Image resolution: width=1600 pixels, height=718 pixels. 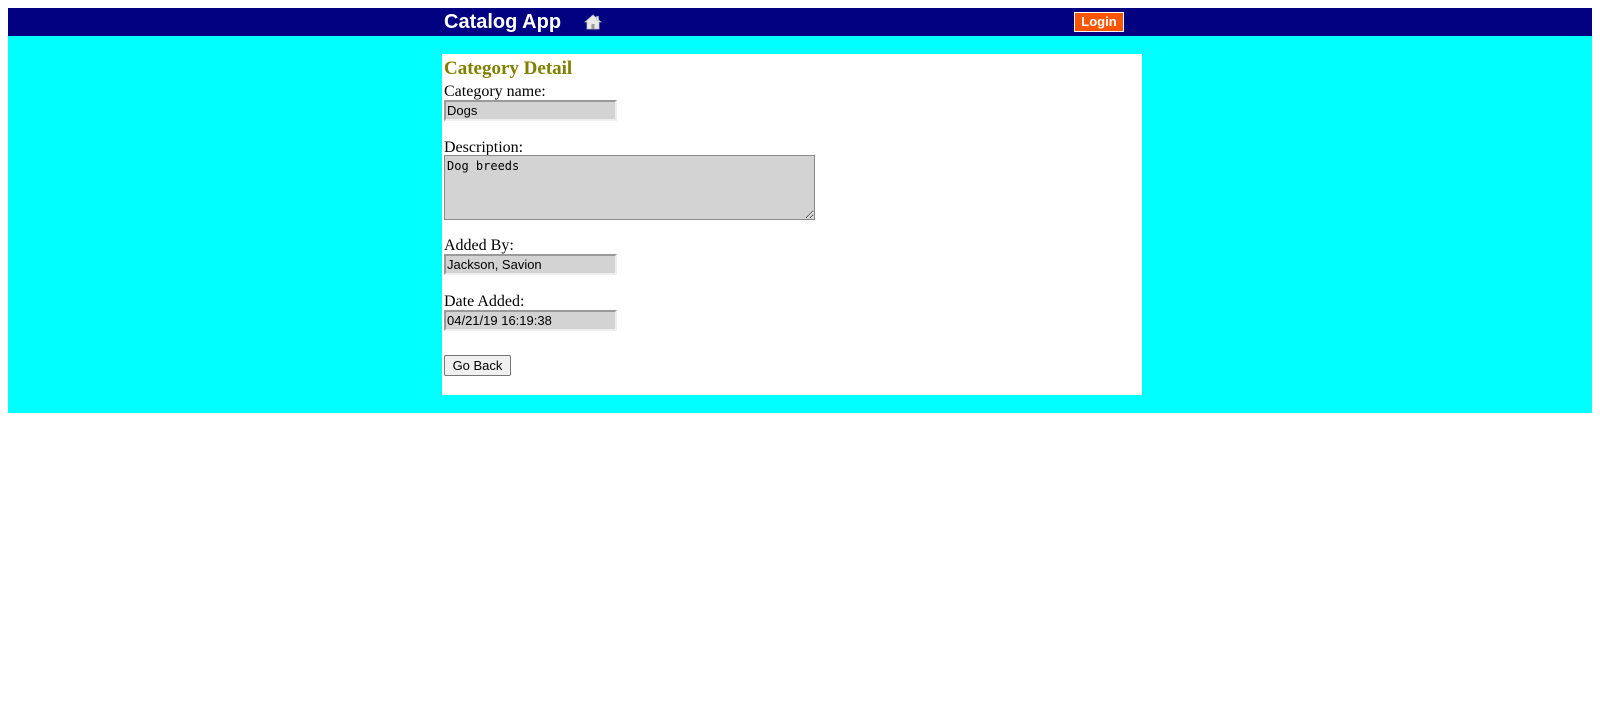 I want to click on login-button: Login, so click(x=1099, y=22).